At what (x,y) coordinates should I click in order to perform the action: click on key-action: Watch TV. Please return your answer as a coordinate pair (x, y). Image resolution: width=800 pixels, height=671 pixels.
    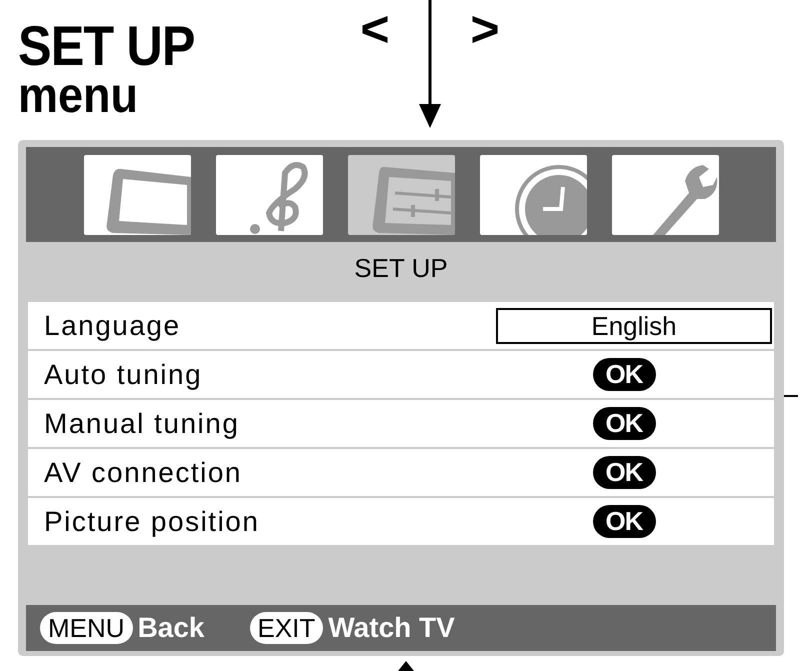
    Looking at the image, I should click on (391, 628).